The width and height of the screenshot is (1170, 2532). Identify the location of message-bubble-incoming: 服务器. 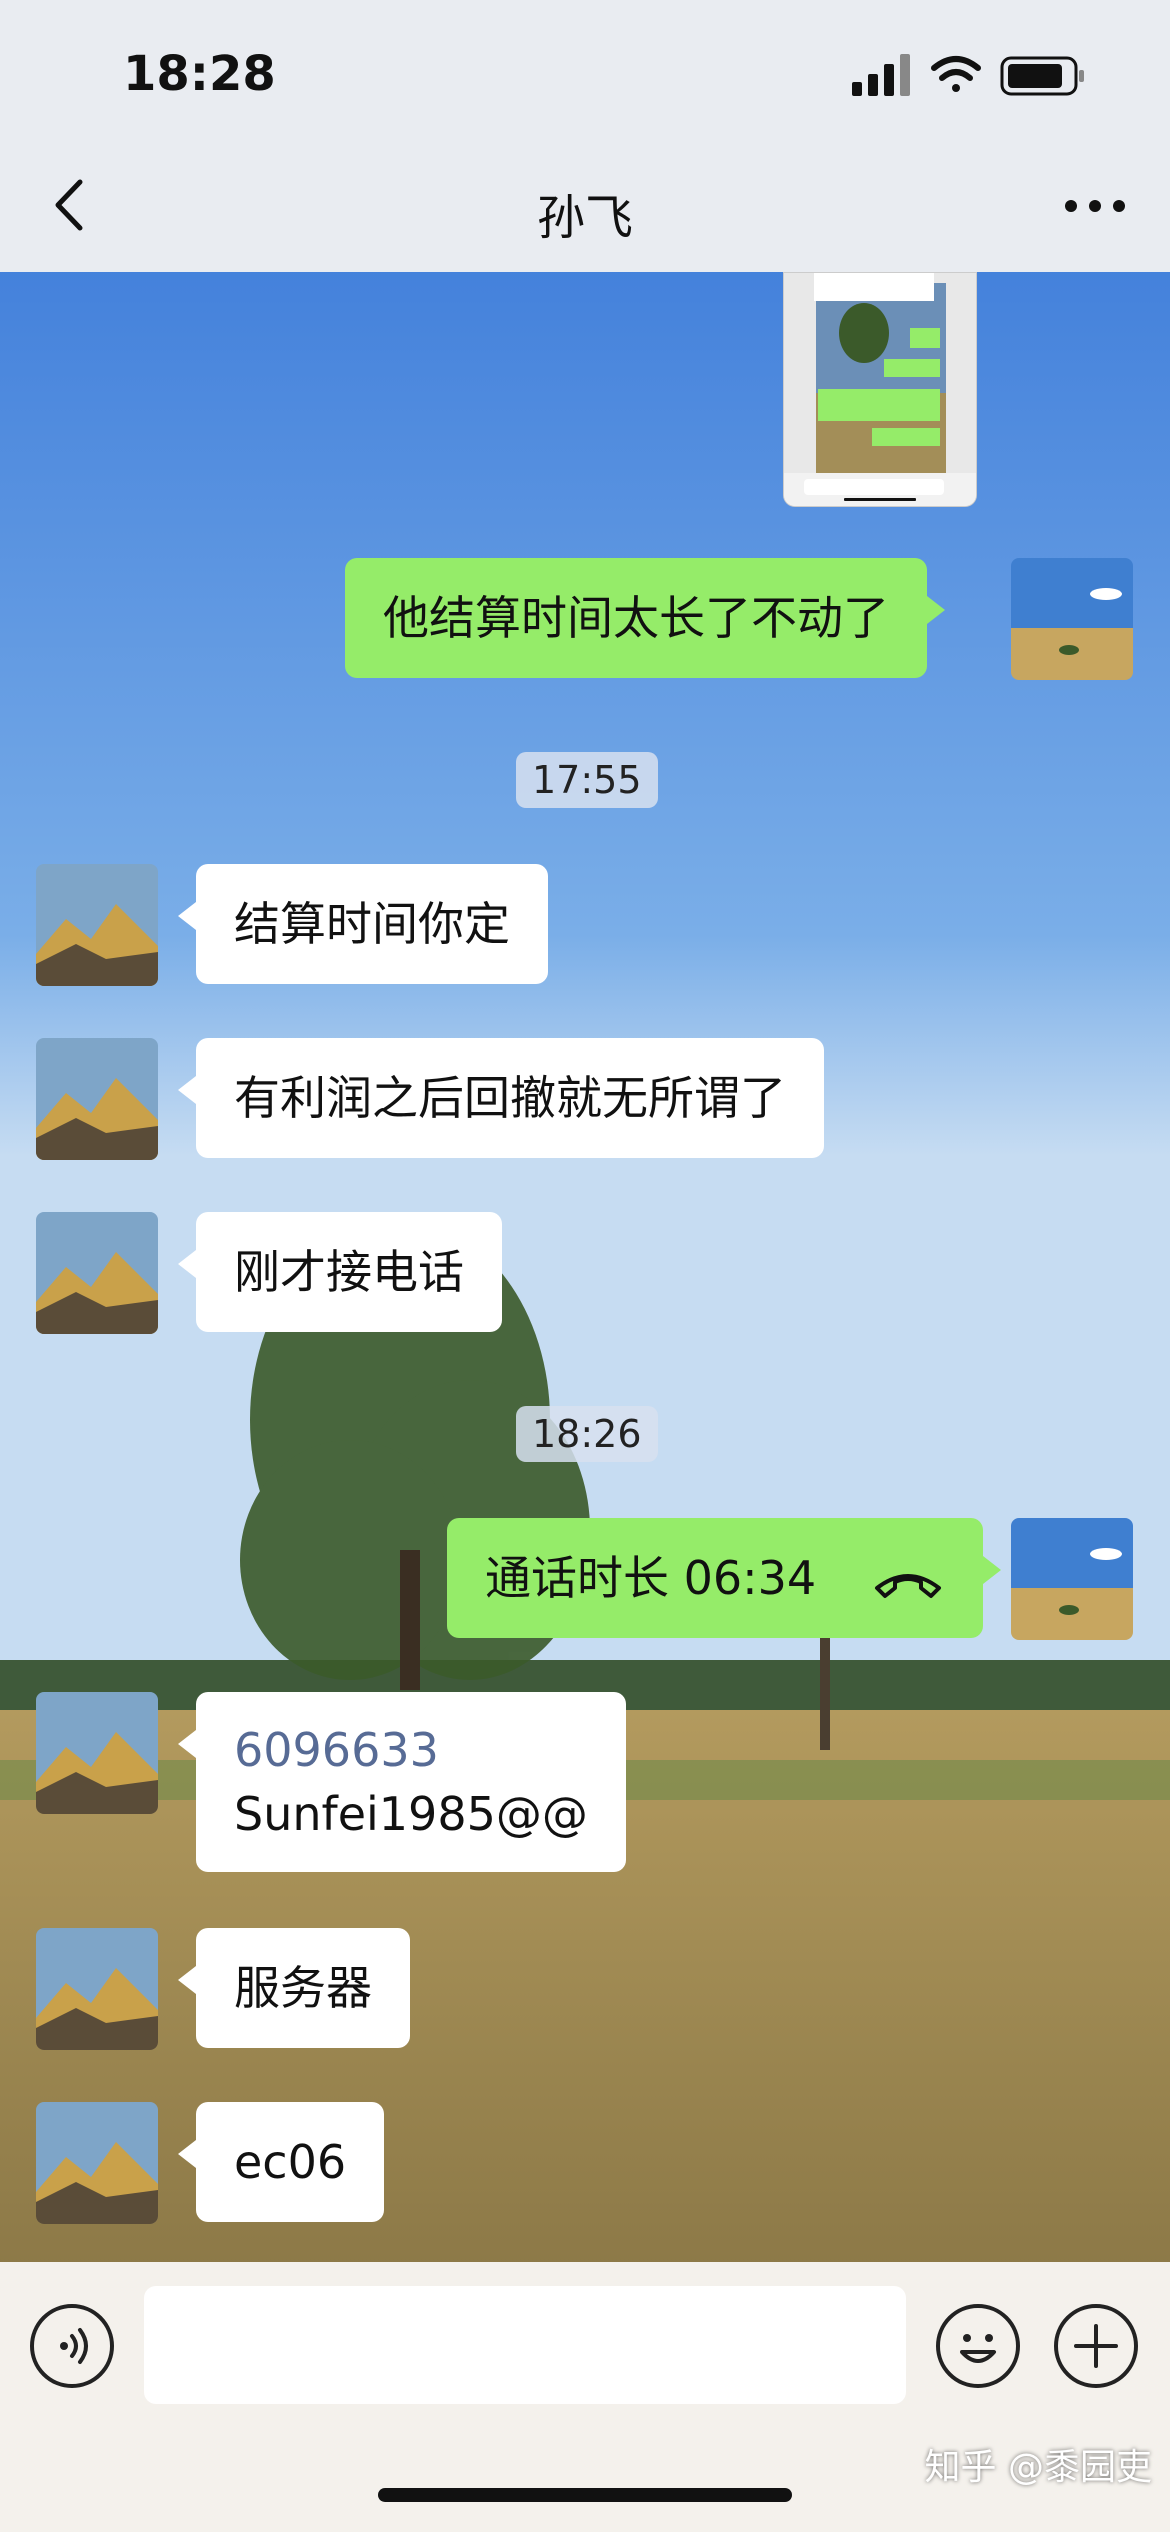
(294, 1988).